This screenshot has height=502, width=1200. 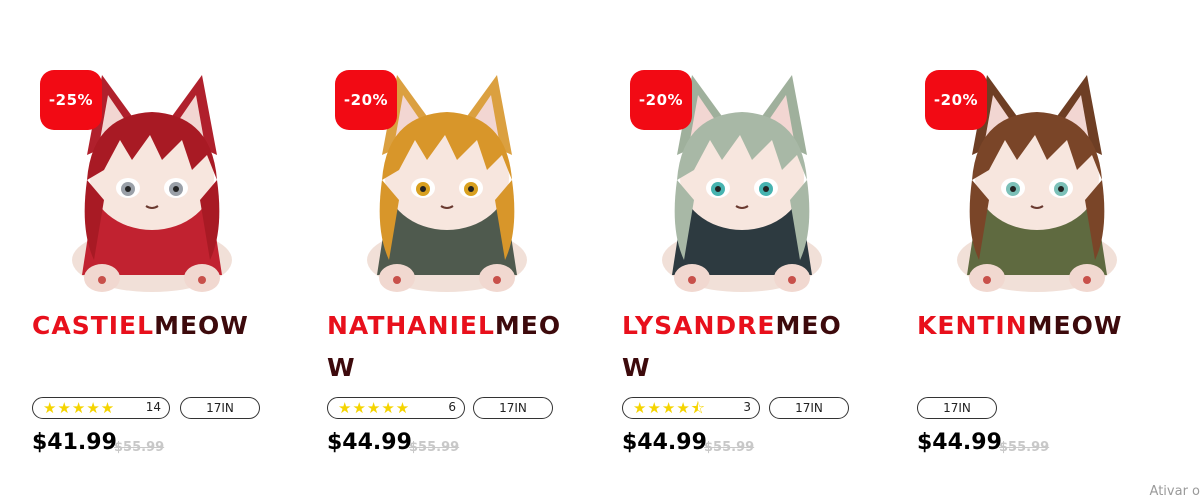 I want to click on discount-badge: -25%, so click(x=71, y=100).